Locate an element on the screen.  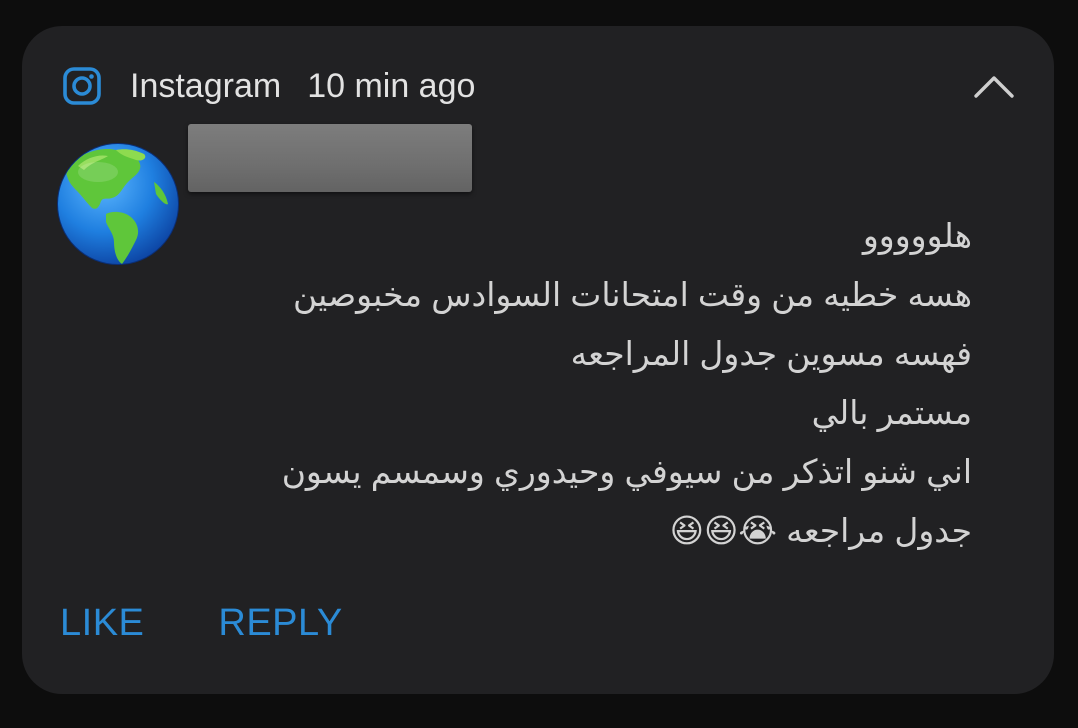
message-line: هسه خطيه من وقت امتحانات السوادس مخبوصين is located at coordinates (632, 294).